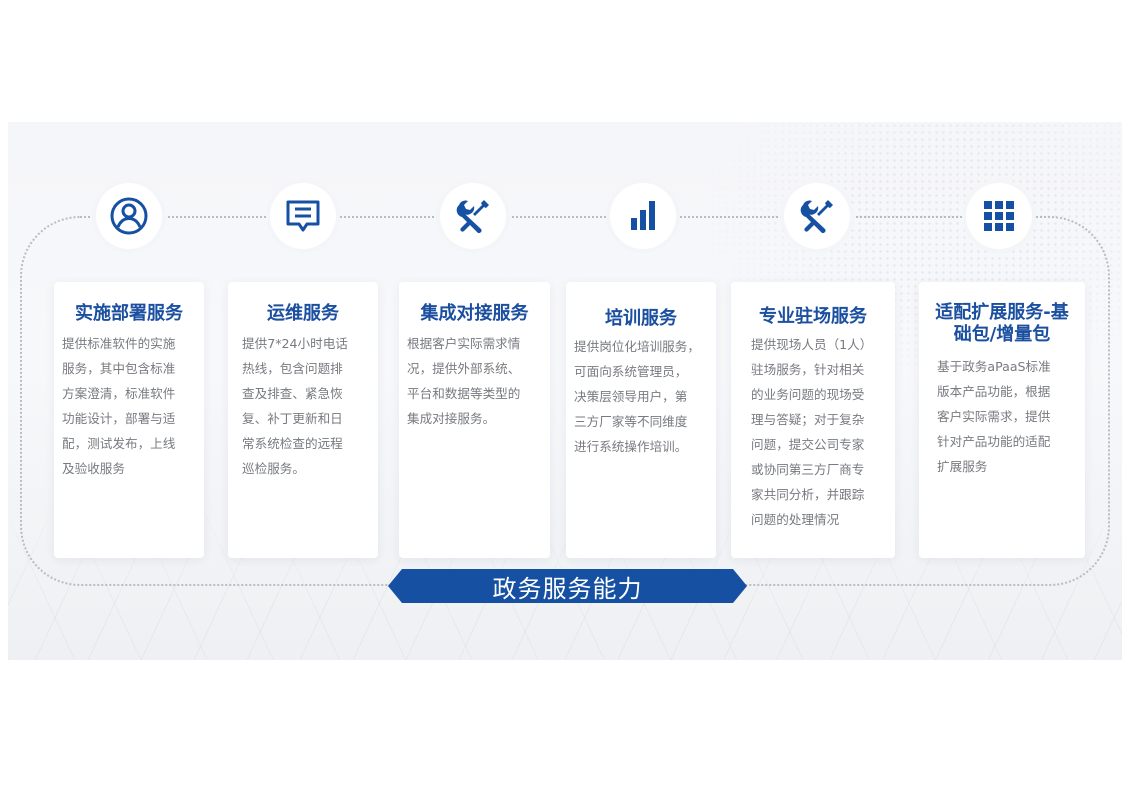  I want to click on card-body-line: 进行系统操作培训。, so click(631, 446).